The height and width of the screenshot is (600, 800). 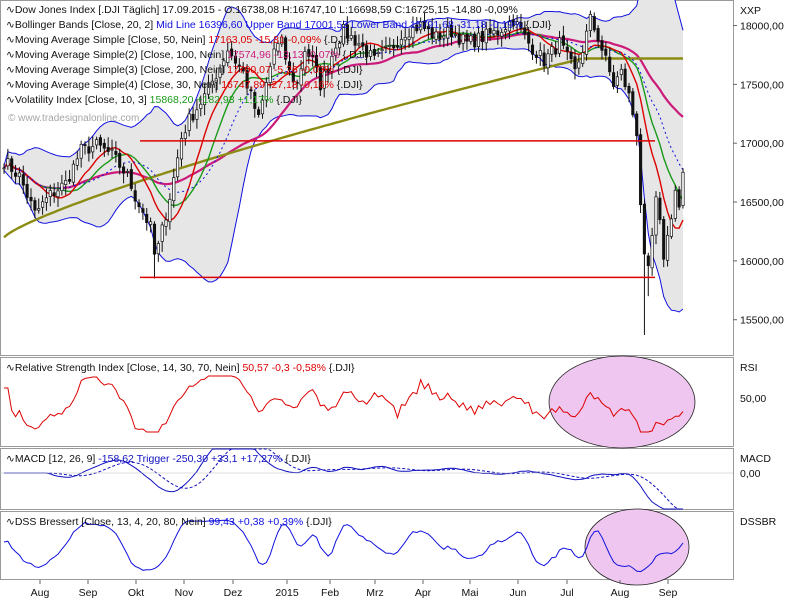 What do you see at coordinates (233, 593) in the screenshot?
I see `date-tick-label: Dez` at bounding box center [233, 593].